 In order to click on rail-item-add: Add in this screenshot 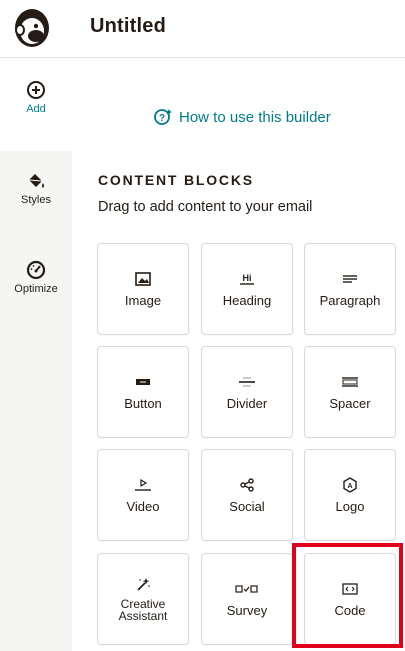, I will do `click(36, 105)`.